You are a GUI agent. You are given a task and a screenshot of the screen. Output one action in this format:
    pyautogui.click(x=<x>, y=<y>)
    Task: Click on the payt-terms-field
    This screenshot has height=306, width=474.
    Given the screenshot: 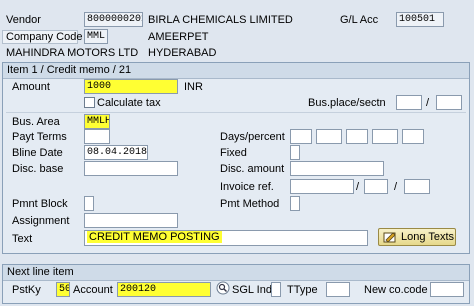 What is the action you would take?
    pyautogui.click(x=97, y=136)
    